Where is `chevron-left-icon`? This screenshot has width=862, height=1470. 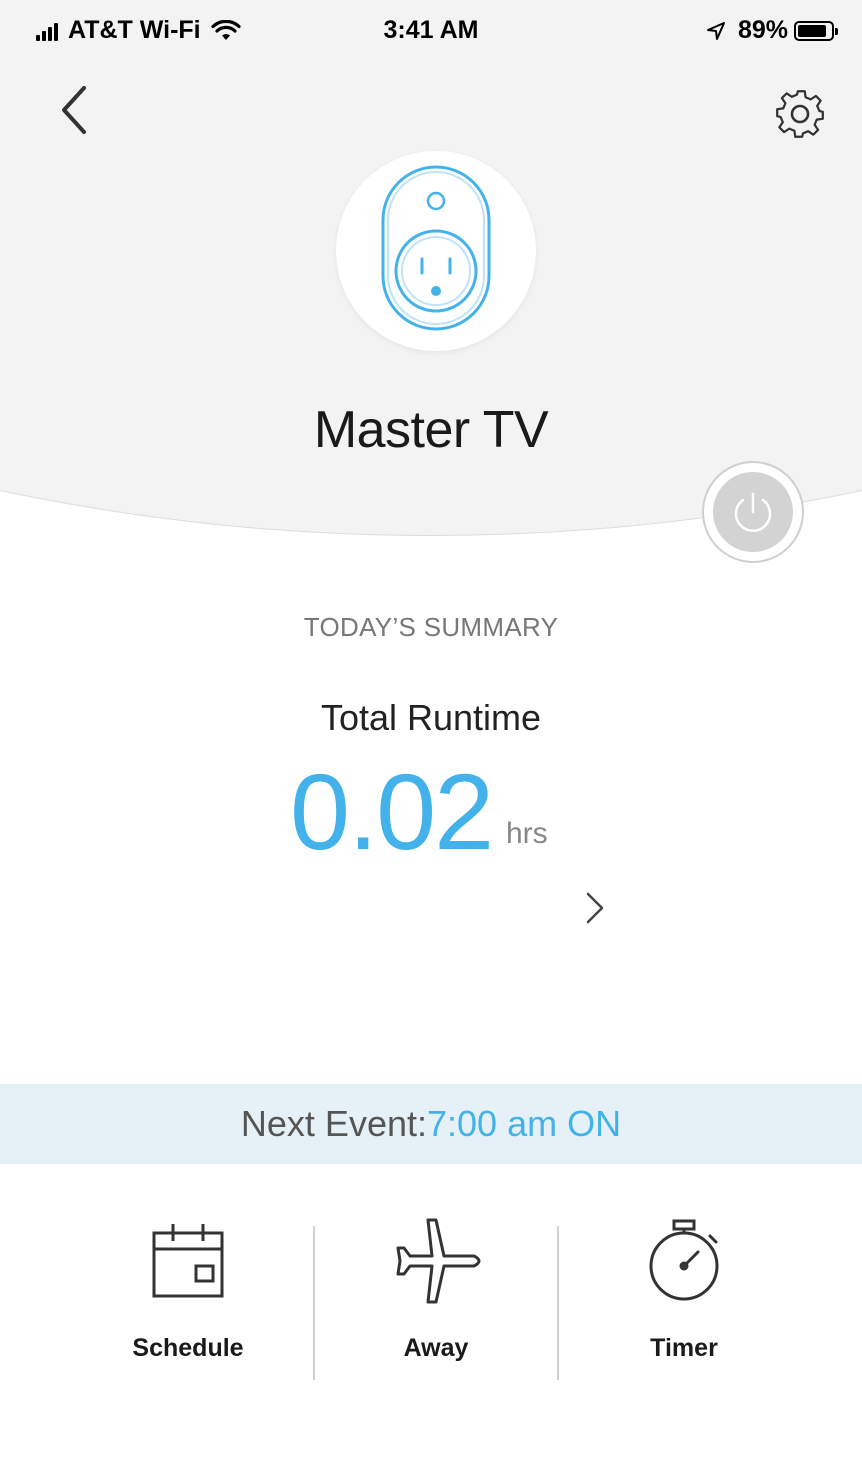 chevron-left-icon is located at coordinates (74, 110).